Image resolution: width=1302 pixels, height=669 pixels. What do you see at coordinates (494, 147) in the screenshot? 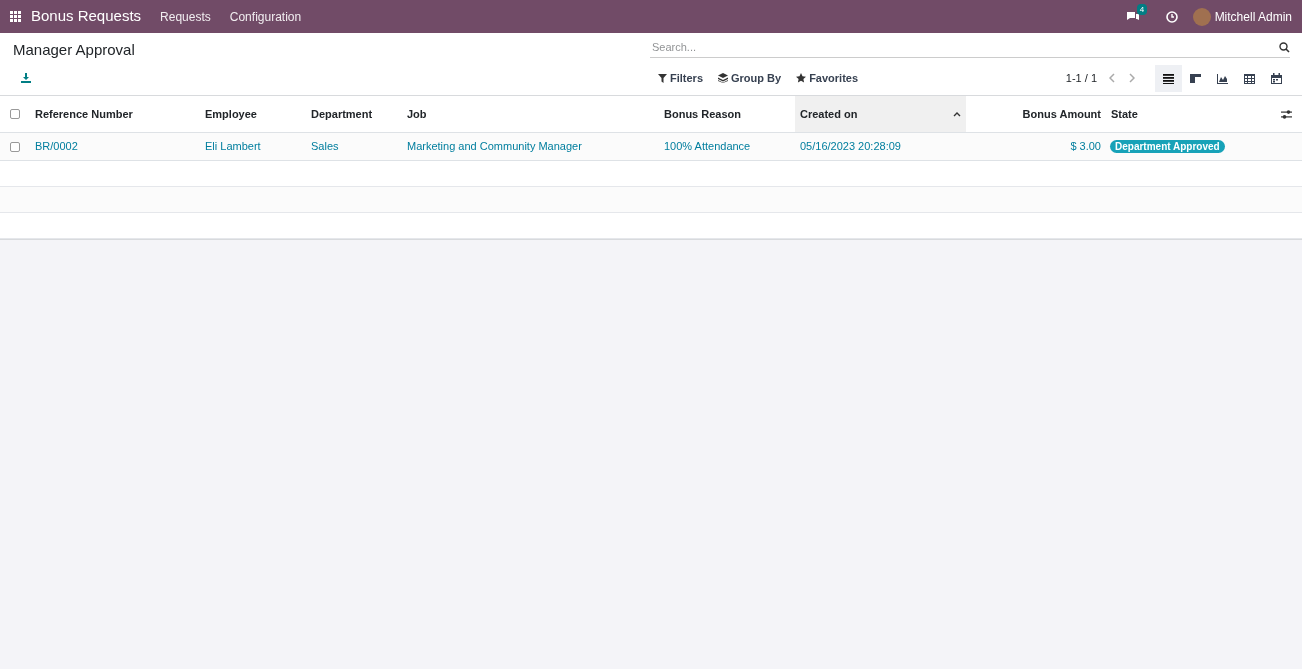
I see `table-cell-text: Marketing and Community Manager` at bounding box center [494, 147].